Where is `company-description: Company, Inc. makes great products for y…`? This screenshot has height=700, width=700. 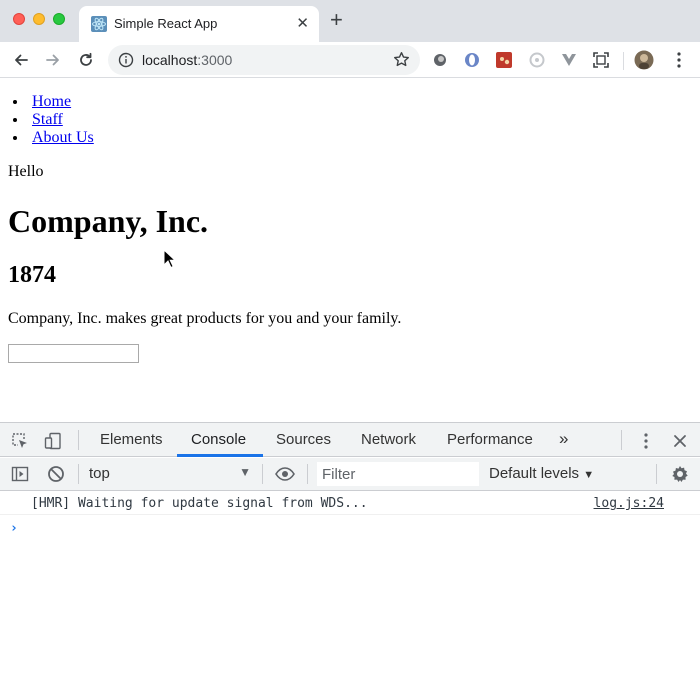
company-description: Company, Inc. makes great products for y… is located at coordinates (205, 318).